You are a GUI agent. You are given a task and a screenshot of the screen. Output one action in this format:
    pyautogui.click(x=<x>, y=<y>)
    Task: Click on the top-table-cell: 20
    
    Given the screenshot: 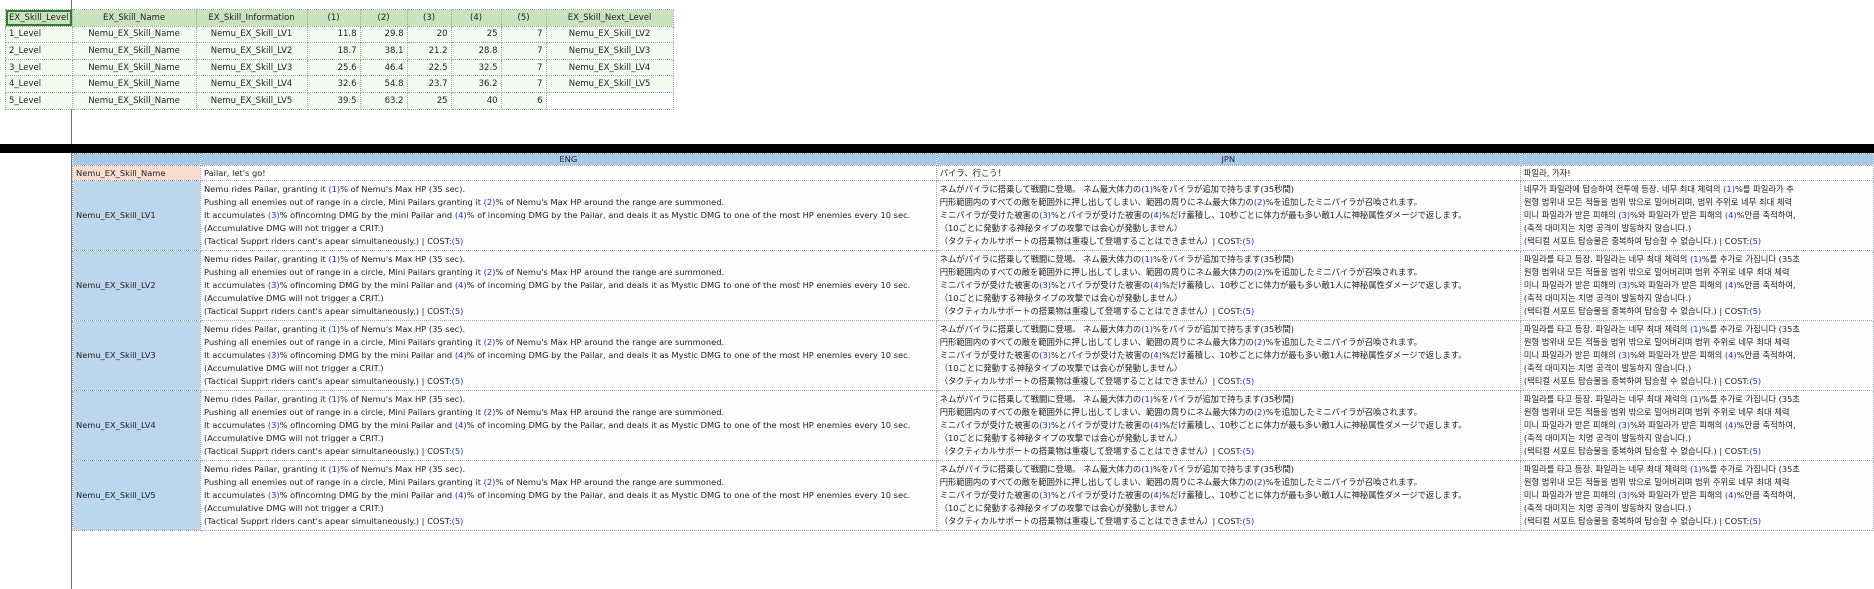 What is the action you would take?
    pyautogui.click(x=429, y=34)
    